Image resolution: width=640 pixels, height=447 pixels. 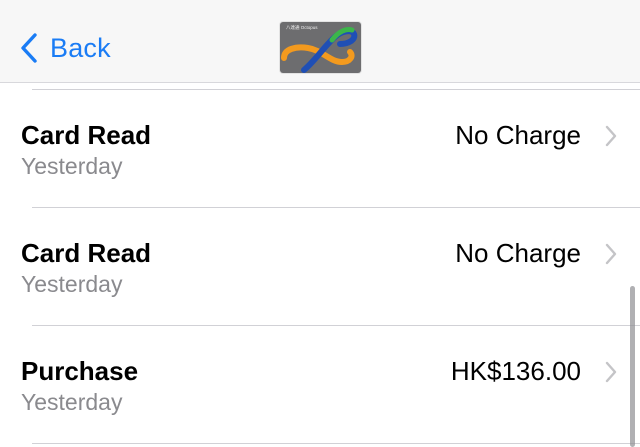 What do you see at coordinates (320, 47) in the screenshot?
I see `octopus-card-thumbnail: 八達通 Octopus` at bounding box center [320, 47].